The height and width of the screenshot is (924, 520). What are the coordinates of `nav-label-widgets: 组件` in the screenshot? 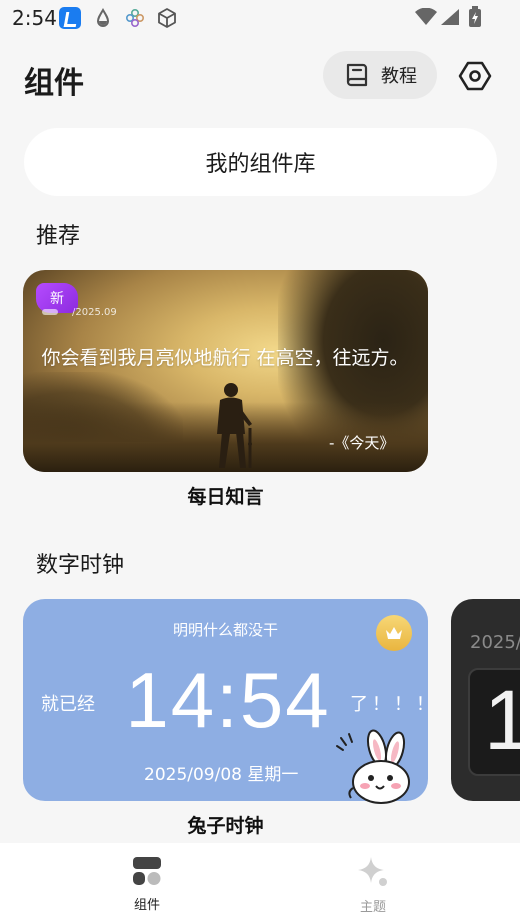 It's located at (146, 905).